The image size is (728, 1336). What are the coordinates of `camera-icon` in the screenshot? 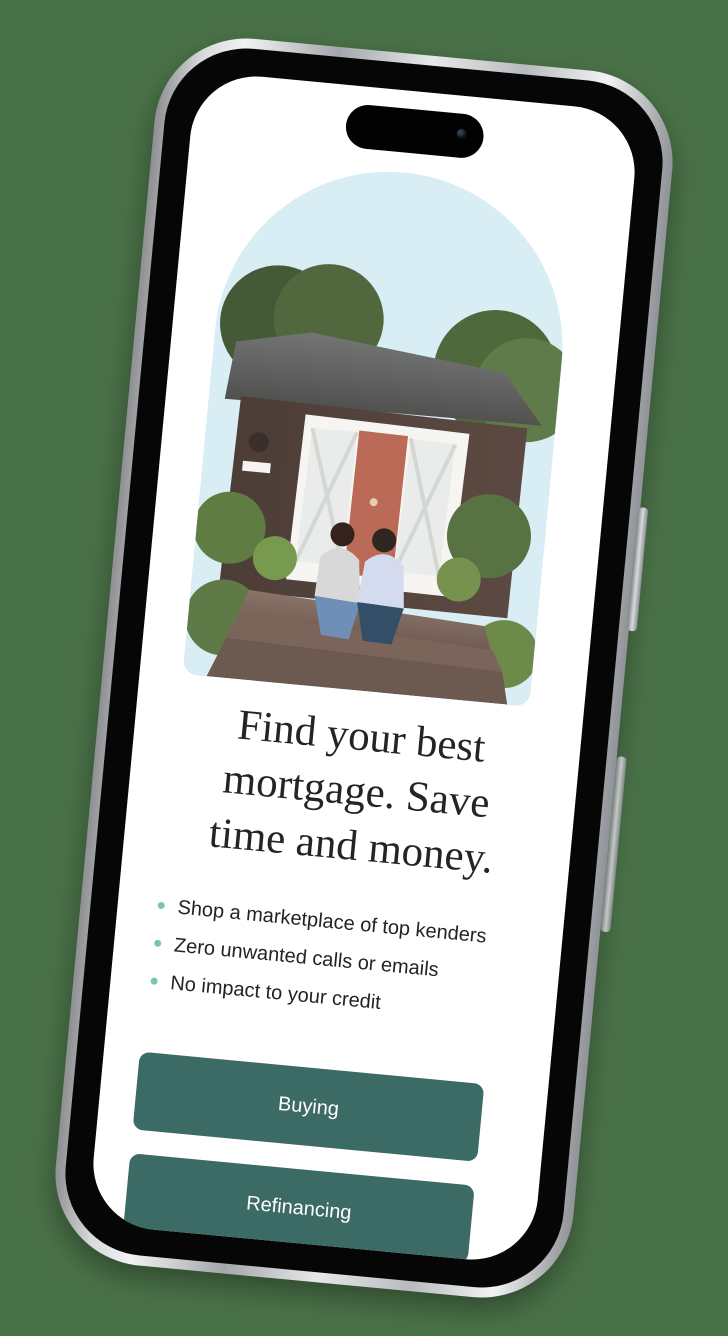 It's located at (462, 134).